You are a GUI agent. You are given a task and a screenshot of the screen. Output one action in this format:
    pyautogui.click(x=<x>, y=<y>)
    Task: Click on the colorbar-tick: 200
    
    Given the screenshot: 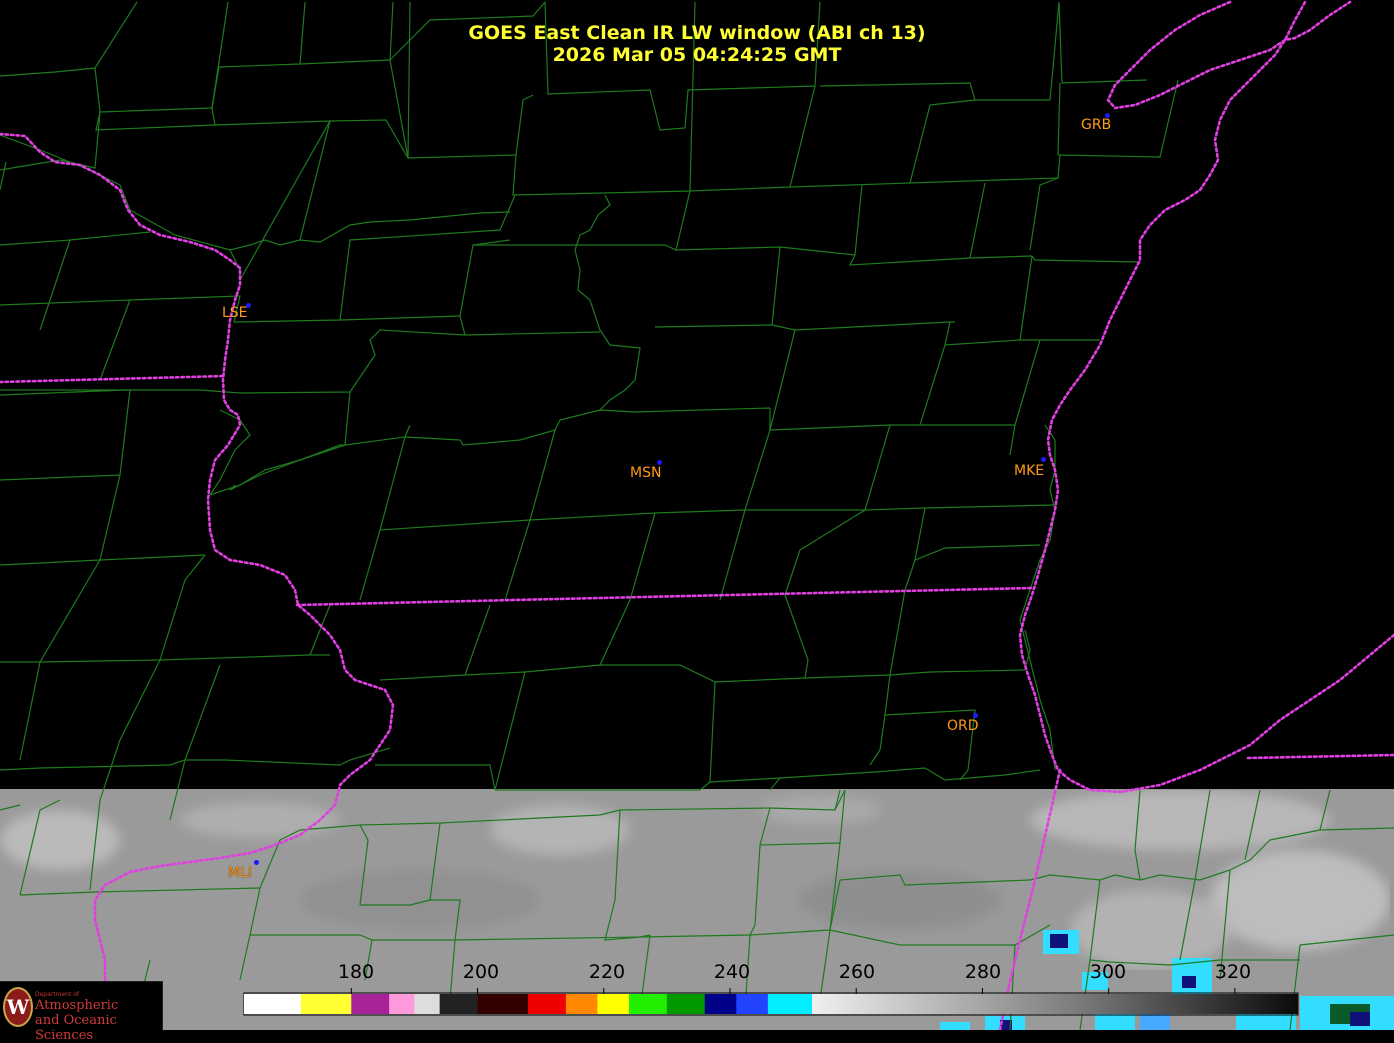 What is the action you would take?
    pyautogui.click(x=481, y=972)
    